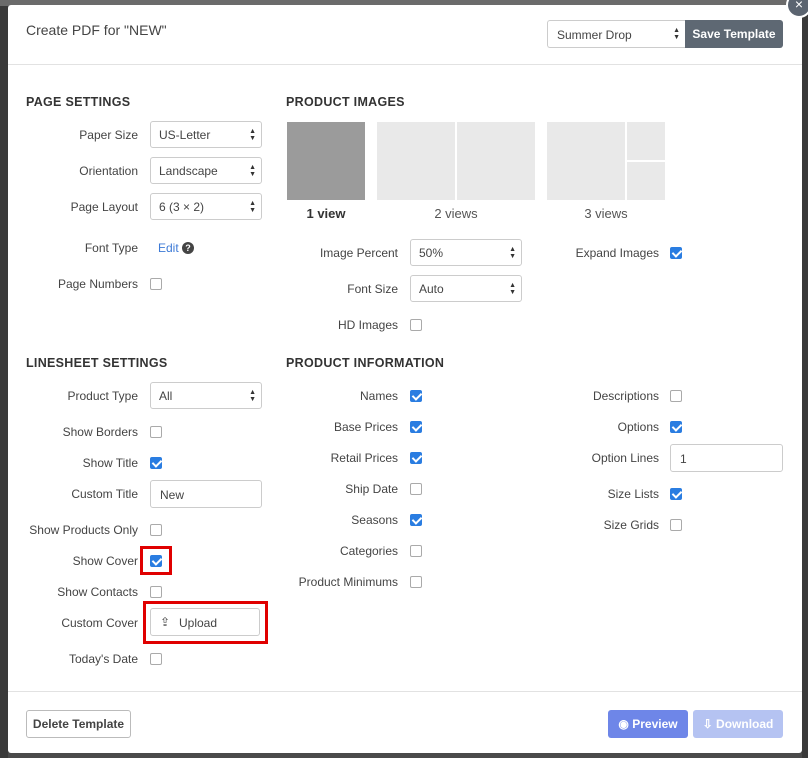 The image size is (808, 758). Describe the element at coordinates (431, 253) in the screenshot. I see `image-percent-value: 50%` at that location.